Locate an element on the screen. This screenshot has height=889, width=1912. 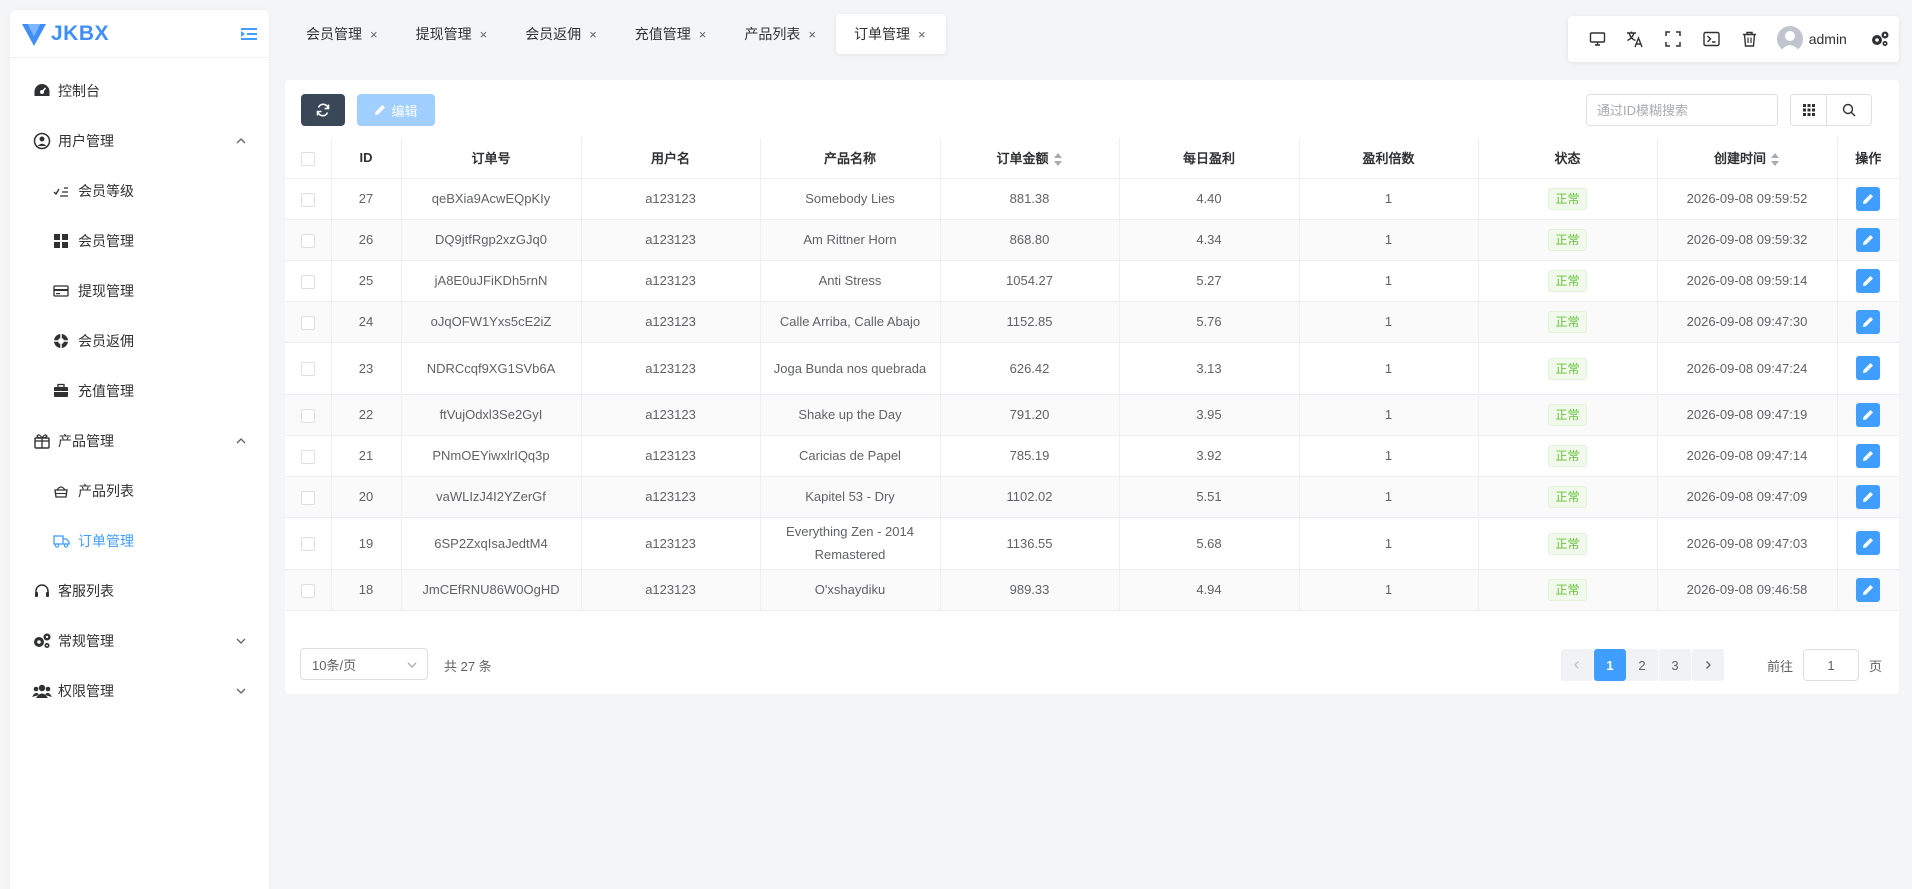
page-size-select: 10条/页 is located at coordinates (364, 664).